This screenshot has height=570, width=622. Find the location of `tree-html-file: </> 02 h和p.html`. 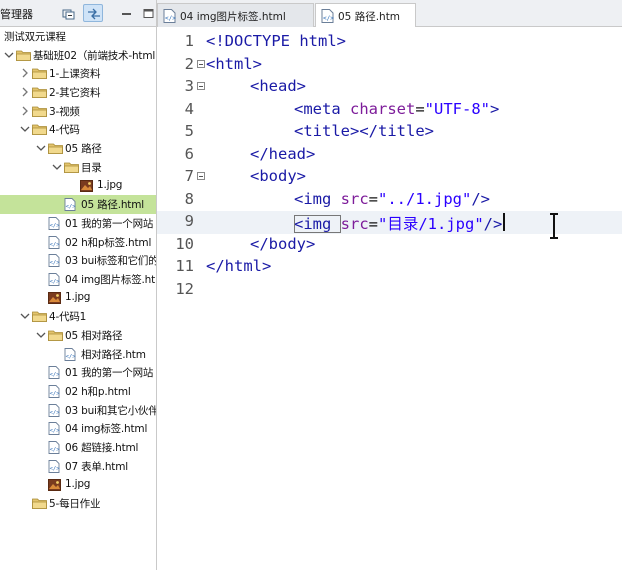

tree-html-file: </> 02 h和p.html is located at coordinates (78, 391).